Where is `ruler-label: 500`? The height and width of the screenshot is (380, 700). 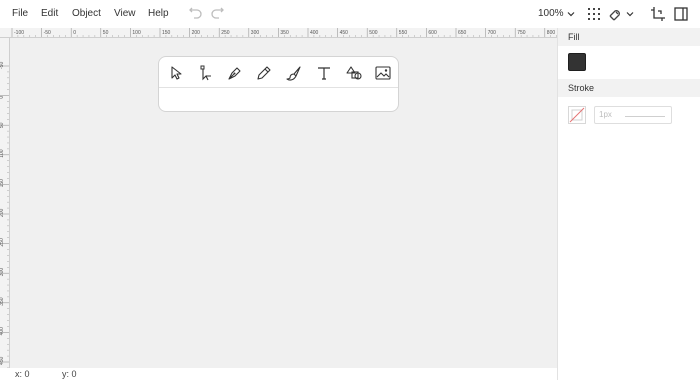 ruler-label: 500 is located at coordinates (373, 33).